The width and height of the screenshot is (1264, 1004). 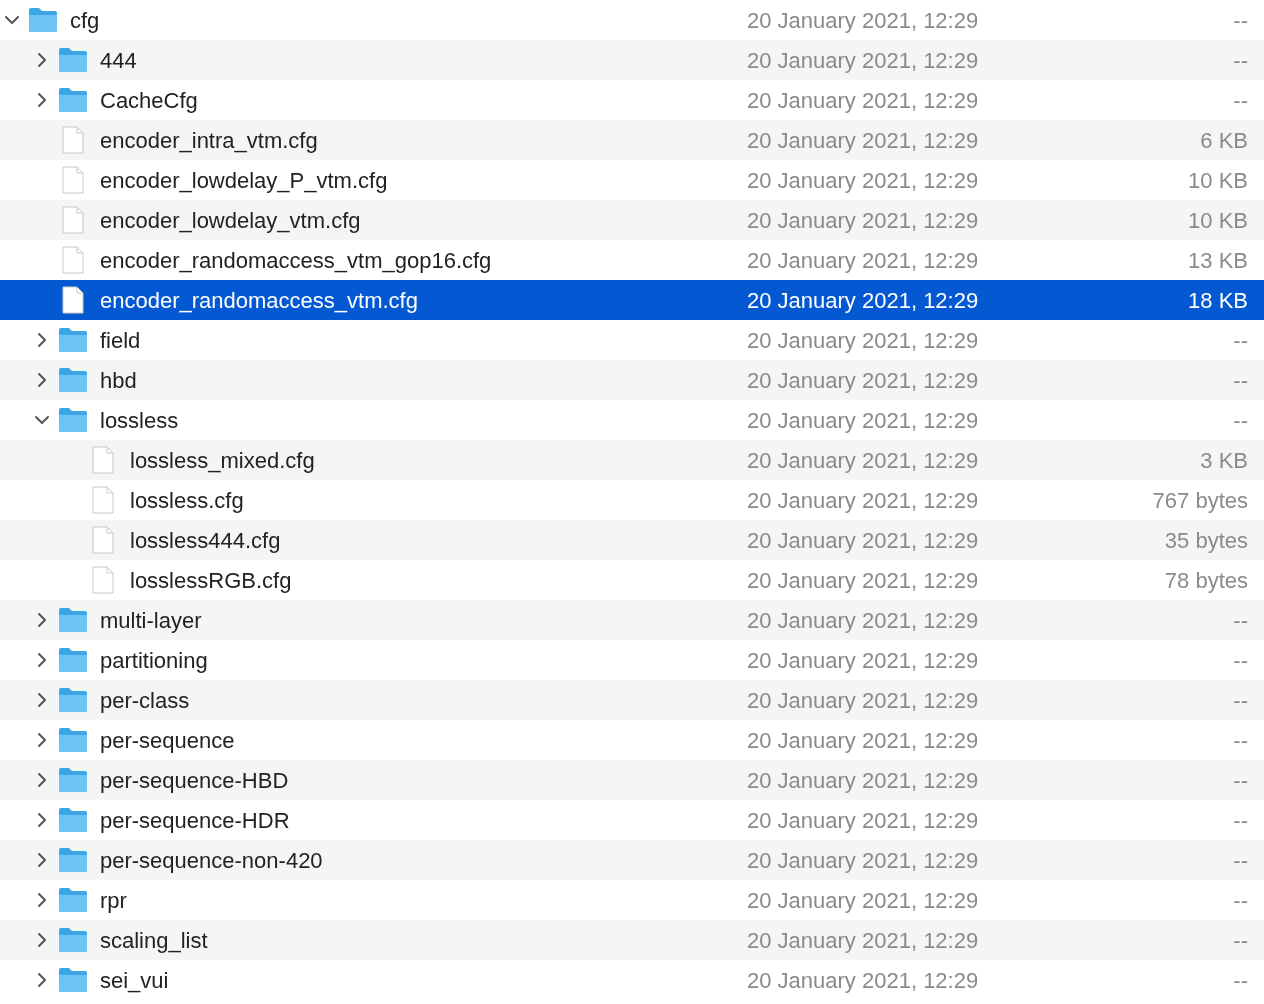 What do you see at coordinates (632, 900) in the screenshot?
I see `file-row: rpr 20 January 2021, 12:29 --` at bounding box center [632, 900].